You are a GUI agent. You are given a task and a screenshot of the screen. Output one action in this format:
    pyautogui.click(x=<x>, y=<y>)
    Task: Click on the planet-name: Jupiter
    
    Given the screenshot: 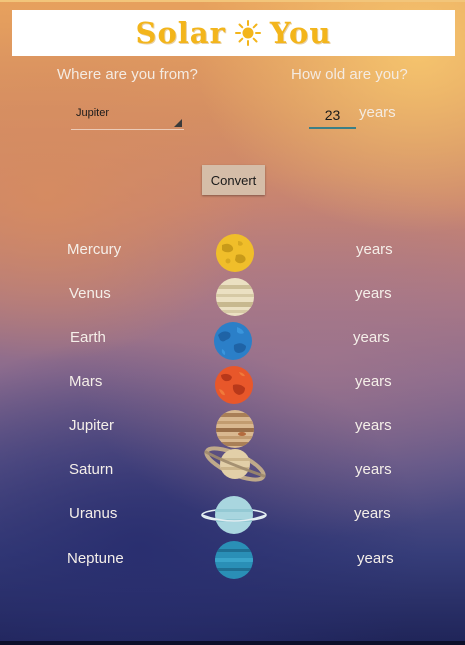 What is the action you would take?
    pyautogui.click(x=92, y=425)
    